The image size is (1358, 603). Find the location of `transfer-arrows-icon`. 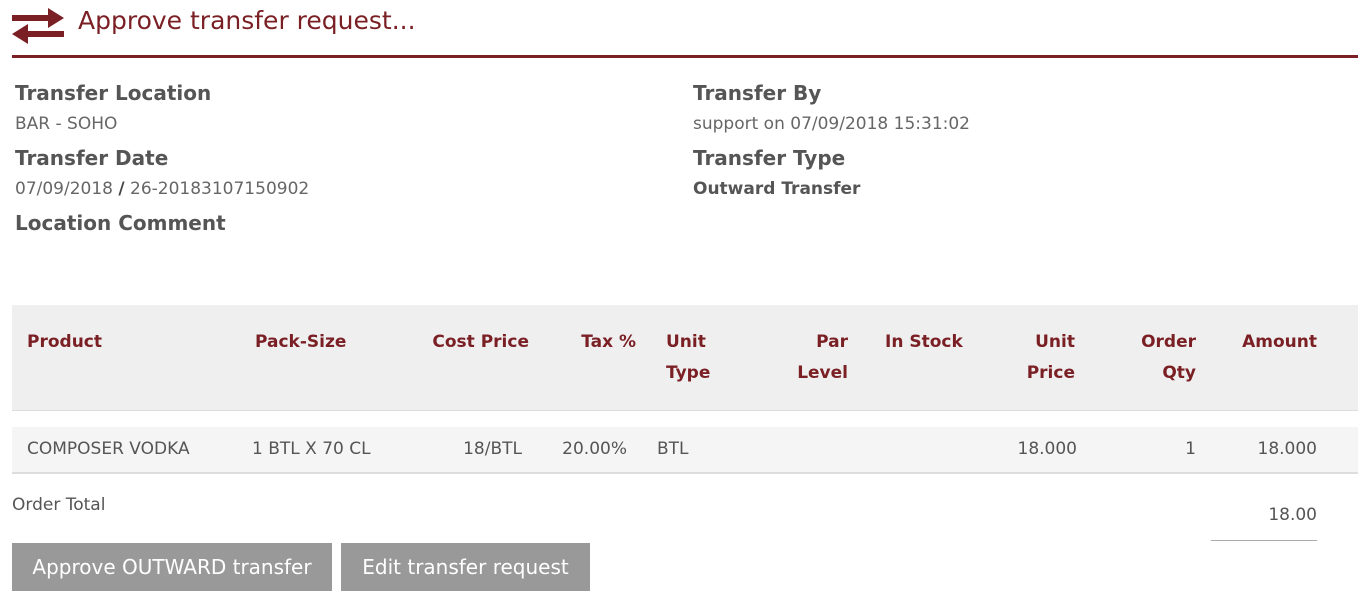

transfer-arrows-icon is located at coordinates (38, 26).